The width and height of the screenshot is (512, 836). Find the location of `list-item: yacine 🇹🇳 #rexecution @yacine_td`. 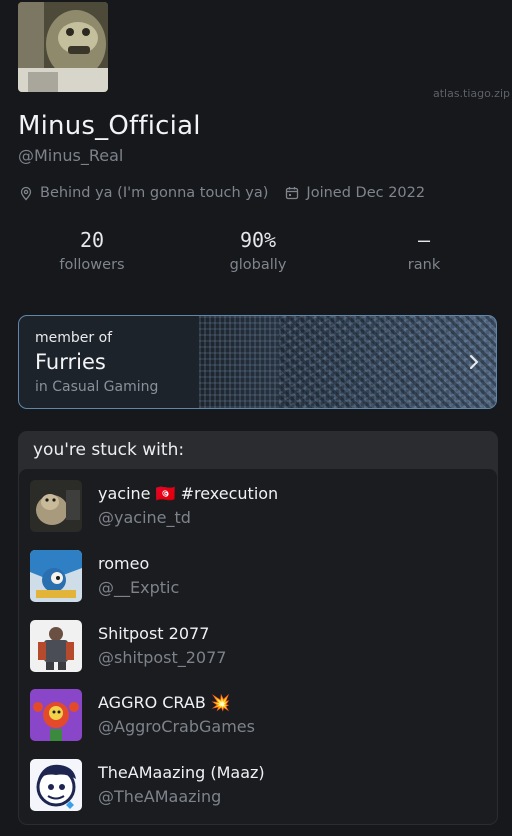

list-item: yacine 🇹🇳 #rexecution @yacine_td is located at coordinates (255, 507).